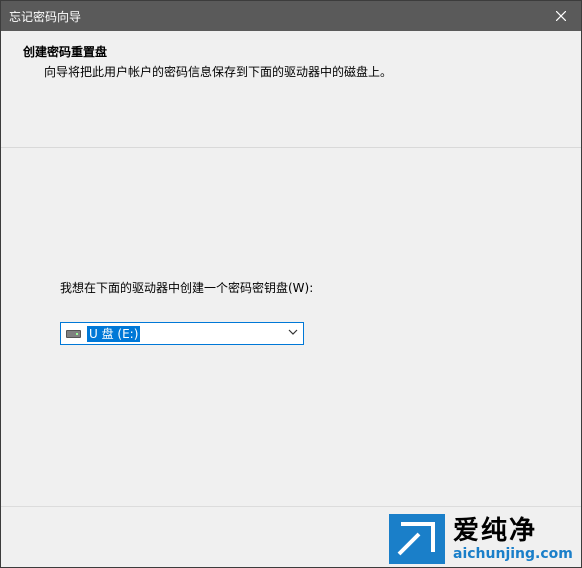  I want to click on page-title: 创建密码重置盘, so click(65, 52).